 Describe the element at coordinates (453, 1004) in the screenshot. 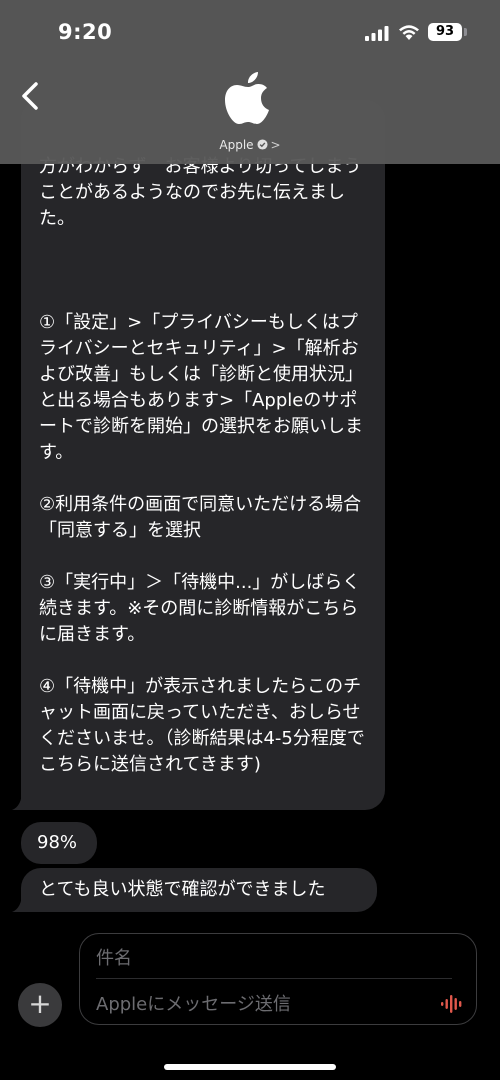

I see `waveform-mic-icon` at that location.